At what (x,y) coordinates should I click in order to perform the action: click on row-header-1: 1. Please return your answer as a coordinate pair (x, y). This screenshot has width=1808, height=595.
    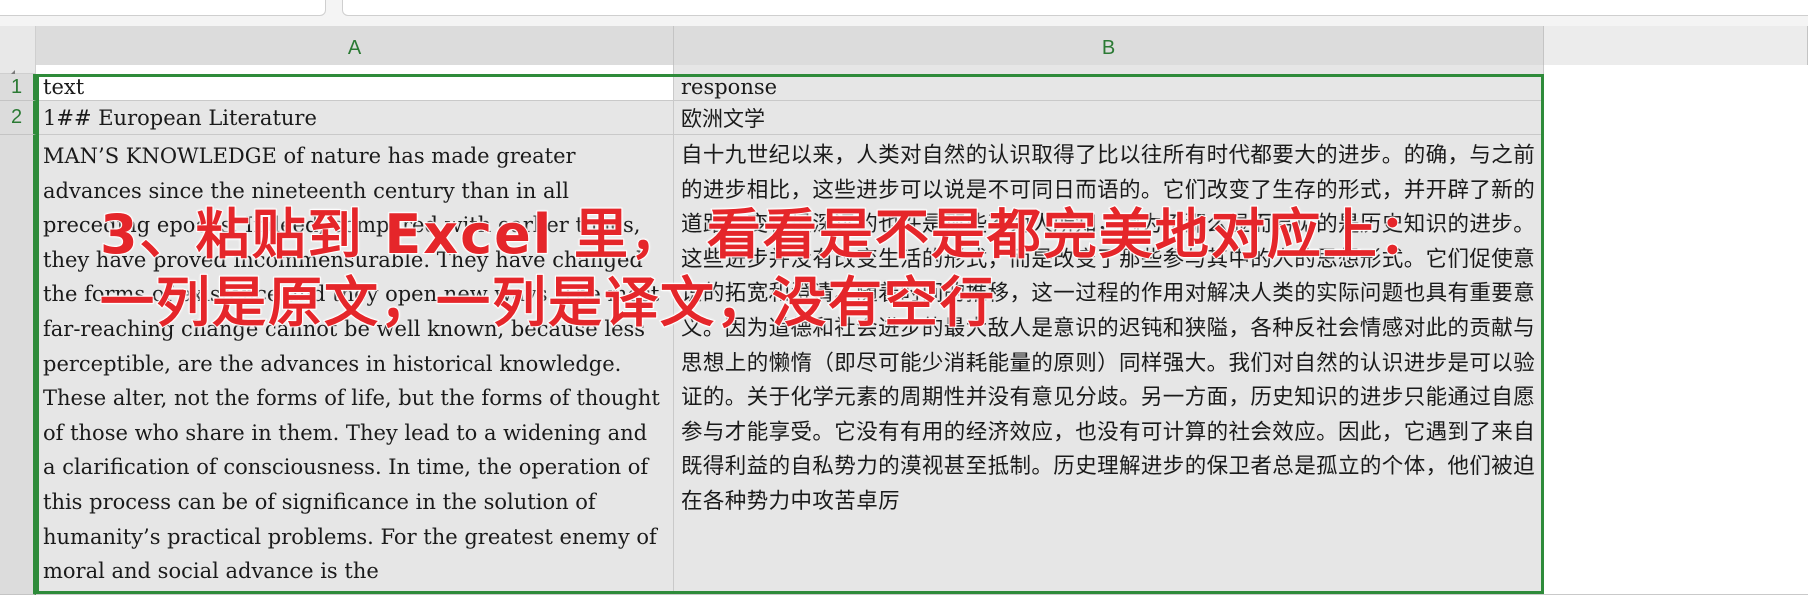
    Looking at the image, I should click on (18, 87).